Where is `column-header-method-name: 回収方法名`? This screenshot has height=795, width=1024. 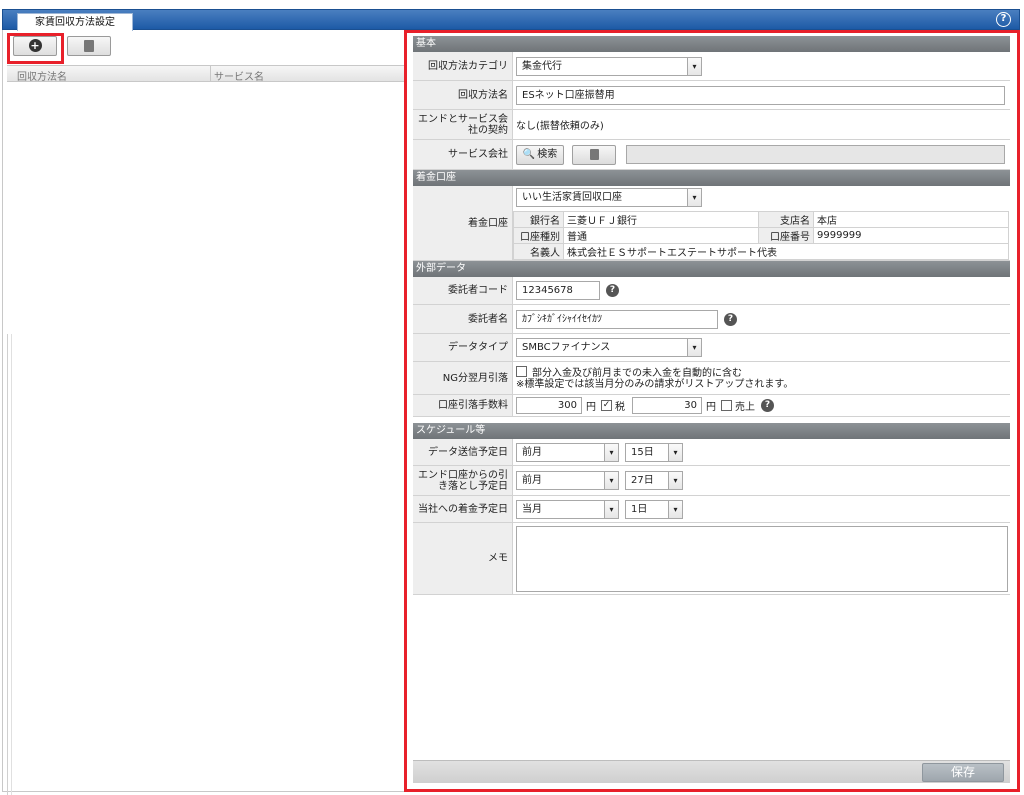 column-header-method-name: 回収方法名 is located at coordinates (42, 75).